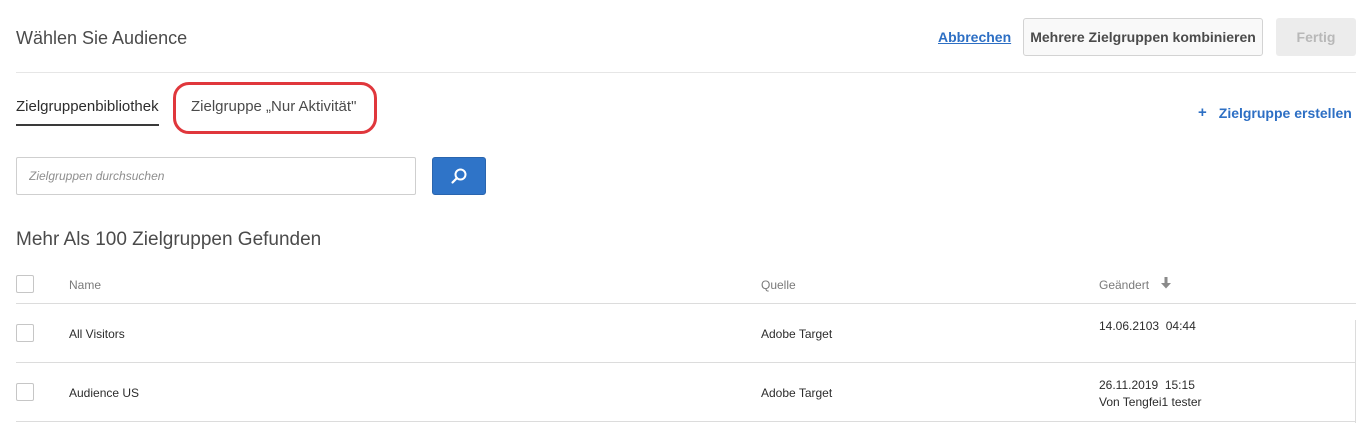 This screenshot has width=1358, height=423. Describe the element at coordinates (1150, 402) in the screenshot. I see `audience-modified-by: Von Tengfei1 tester` at that location.